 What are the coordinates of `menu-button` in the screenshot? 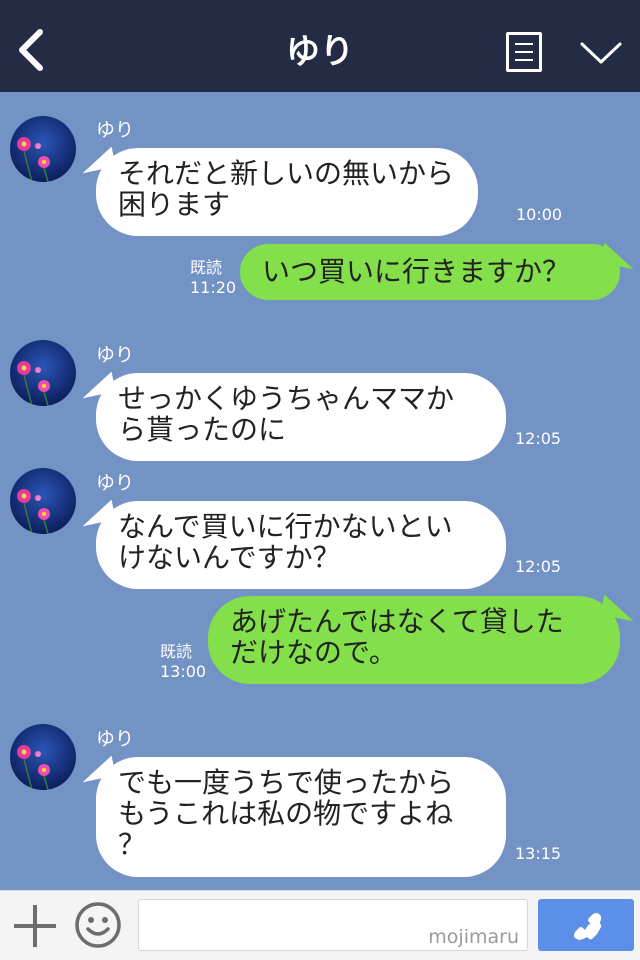 It's located at (524, 52).